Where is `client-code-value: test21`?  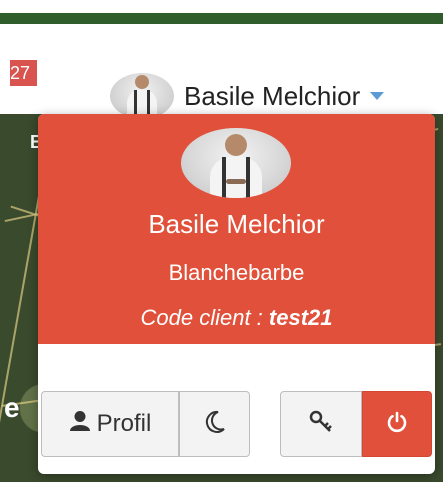
client-code-value: test21 is located at coordinates (300, 317).